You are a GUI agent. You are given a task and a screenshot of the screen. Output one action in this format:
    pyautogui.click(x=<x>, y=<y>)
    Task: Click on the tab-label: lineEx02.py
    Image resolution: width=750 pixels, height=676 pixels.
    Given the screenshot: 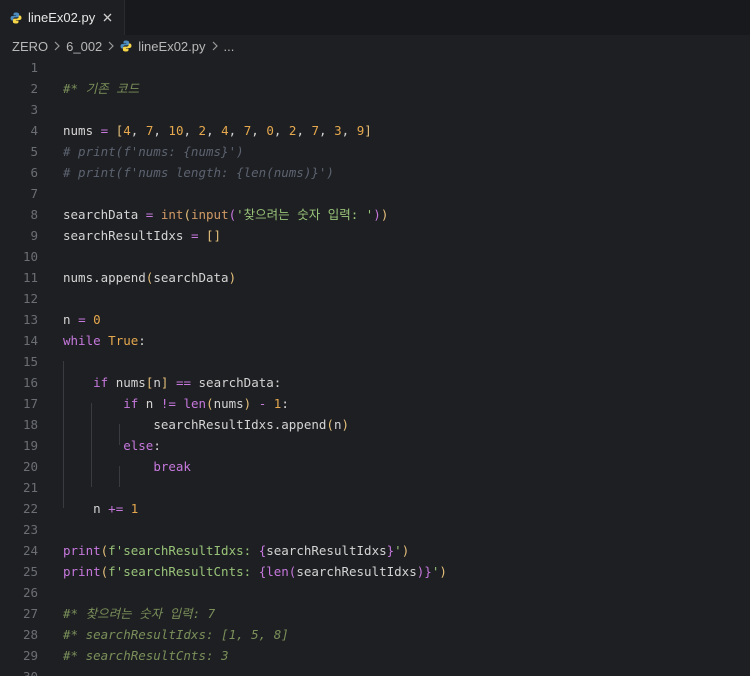 What is the action you would take?
    pyautogui.click(x=62, y=17)
    